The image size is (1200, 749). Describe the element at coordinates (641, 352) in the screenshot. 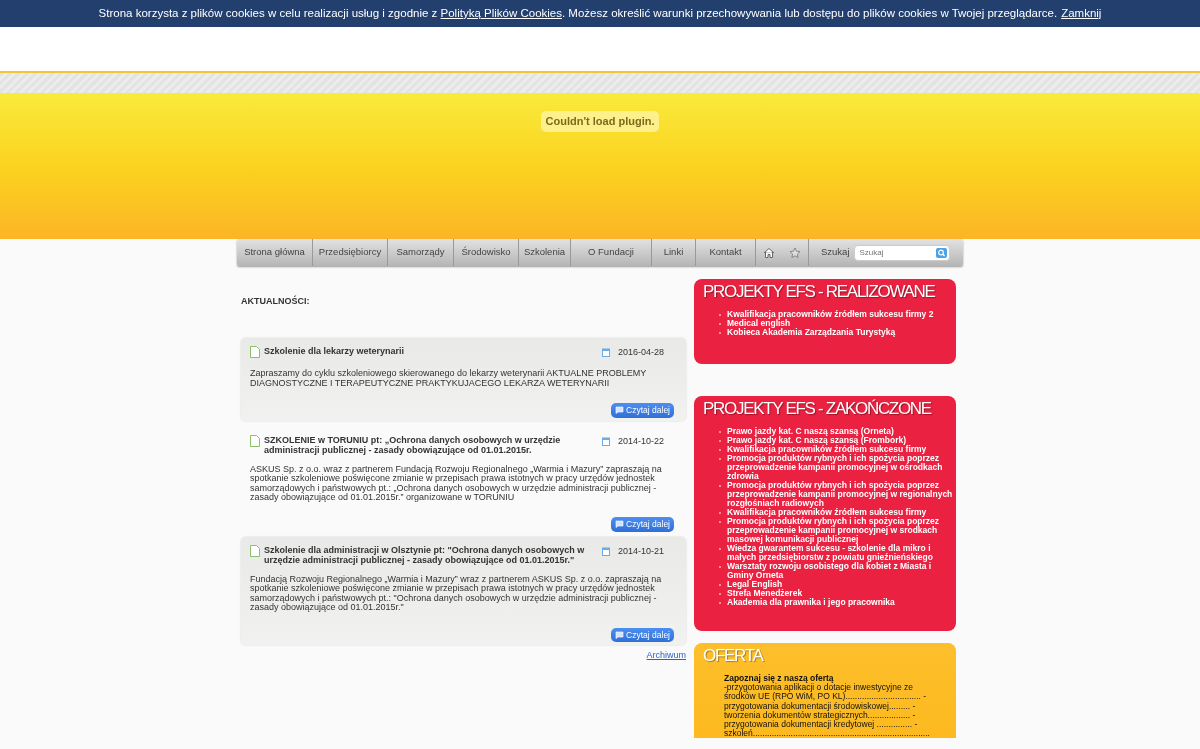

I see `news-date: 2016-04-28` at that location.